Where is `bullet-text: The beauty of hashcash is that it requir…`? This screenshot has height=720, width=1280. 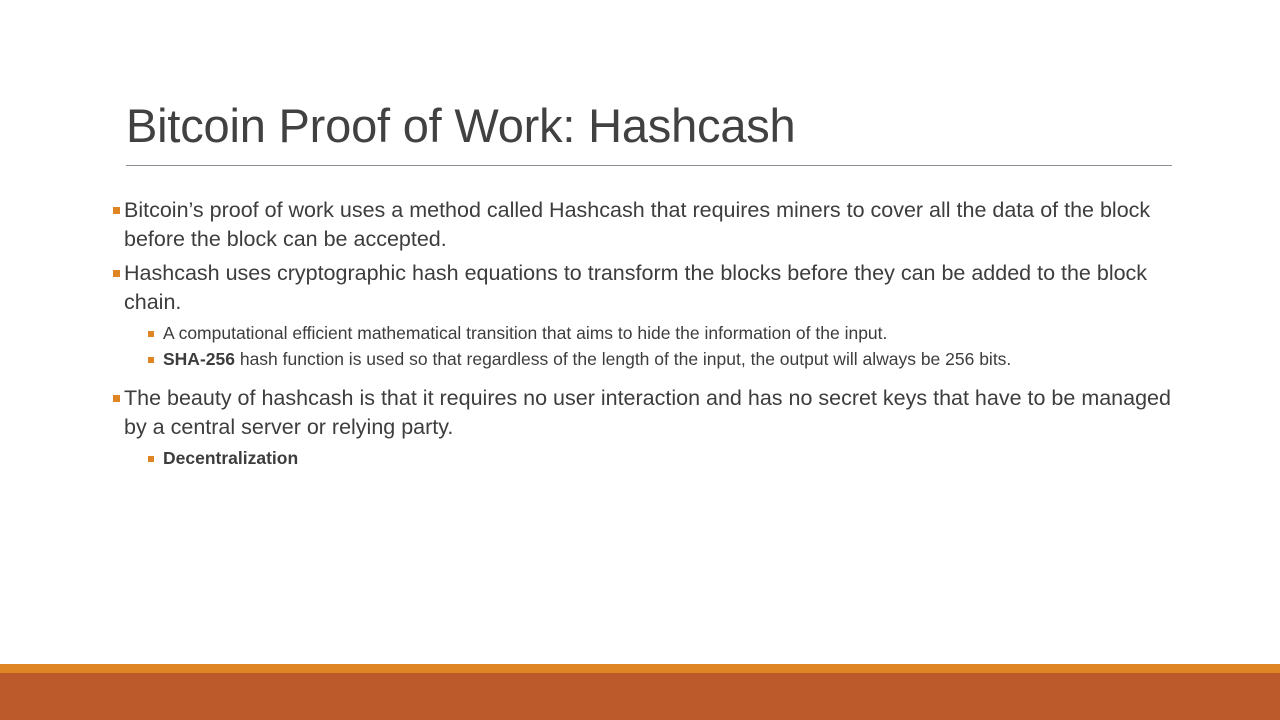
bullet-text: The beauty of hashcash is that it requir… is located at coordinates (647, 412).